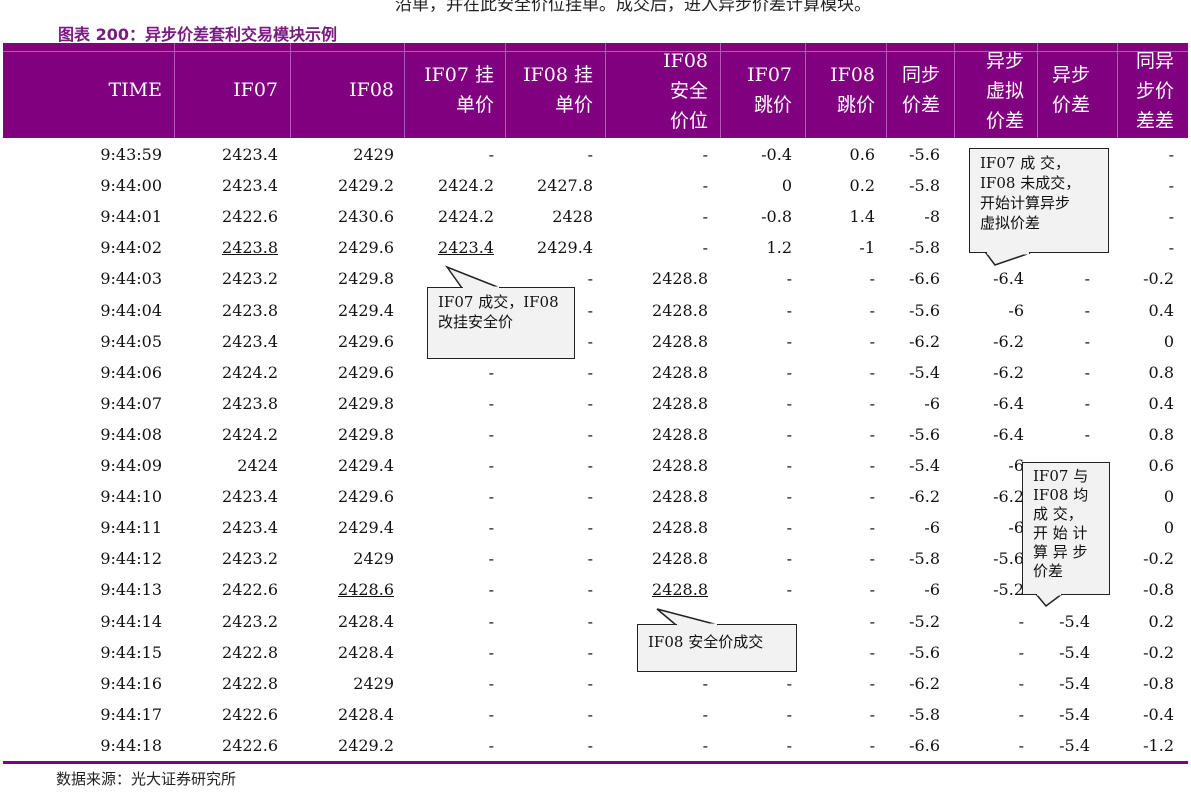  I want to click on cell-if08-order: 2427.8, so click(565, 186).